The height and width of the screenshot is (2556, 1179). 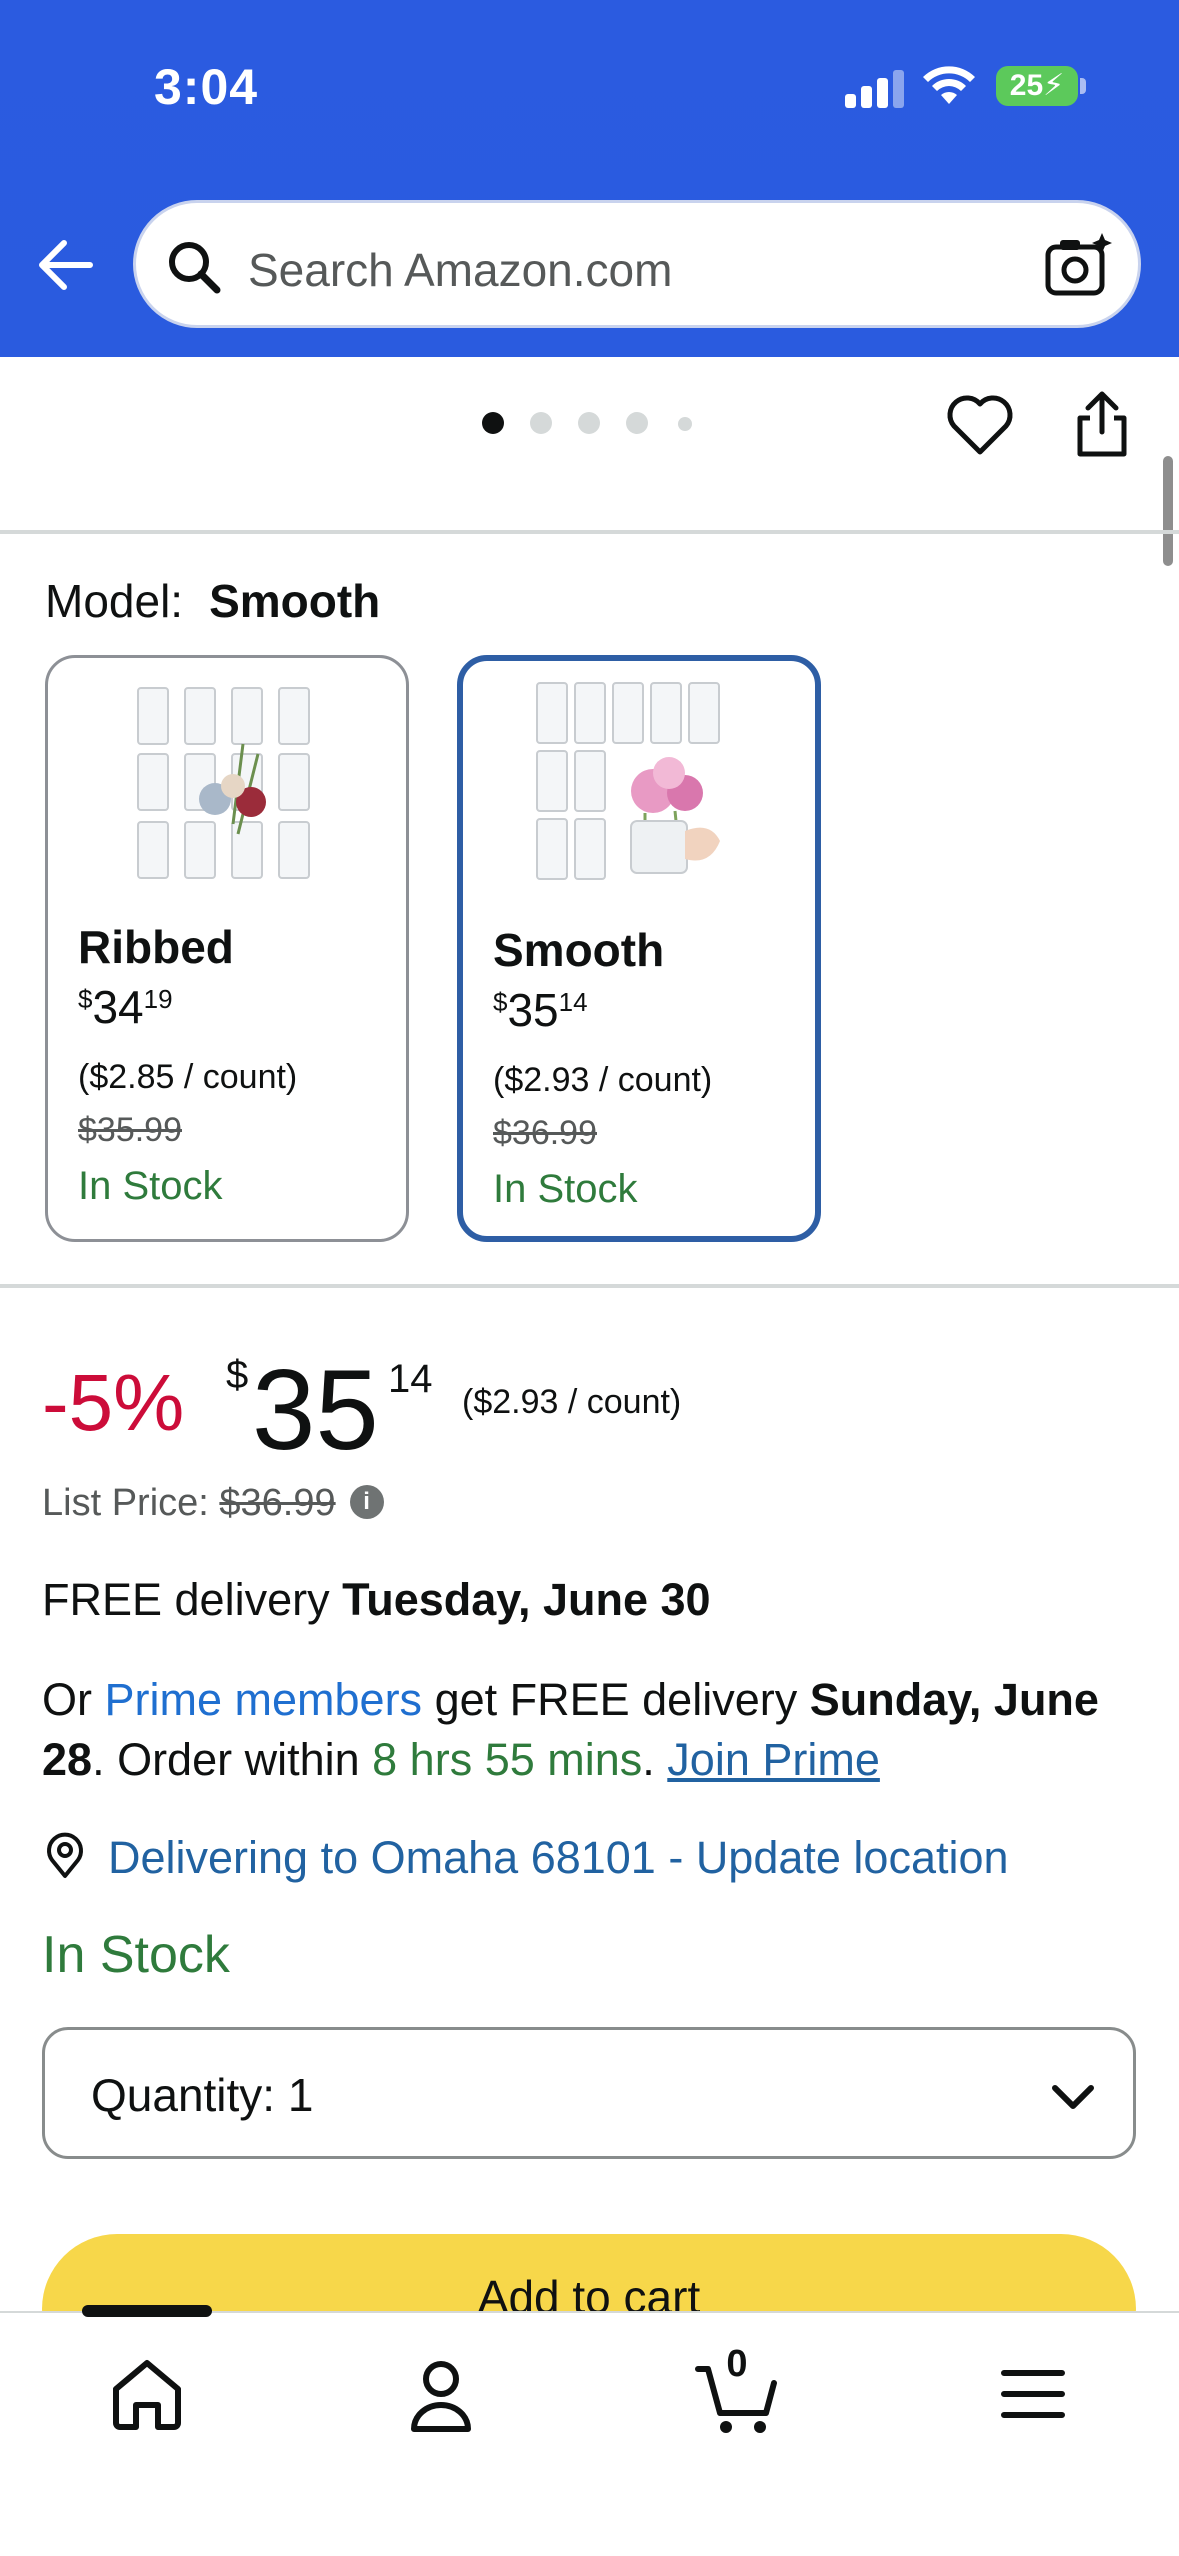 I want to click on quantity-value: 1, so click(x=300, y=2095).